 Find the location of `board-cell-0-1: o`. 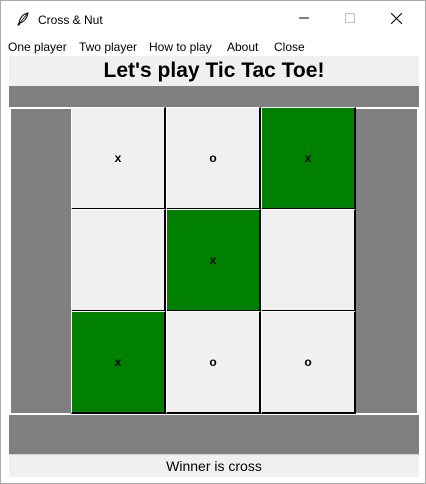

board-cell-0-1: o is located at coordinates (213, 158).